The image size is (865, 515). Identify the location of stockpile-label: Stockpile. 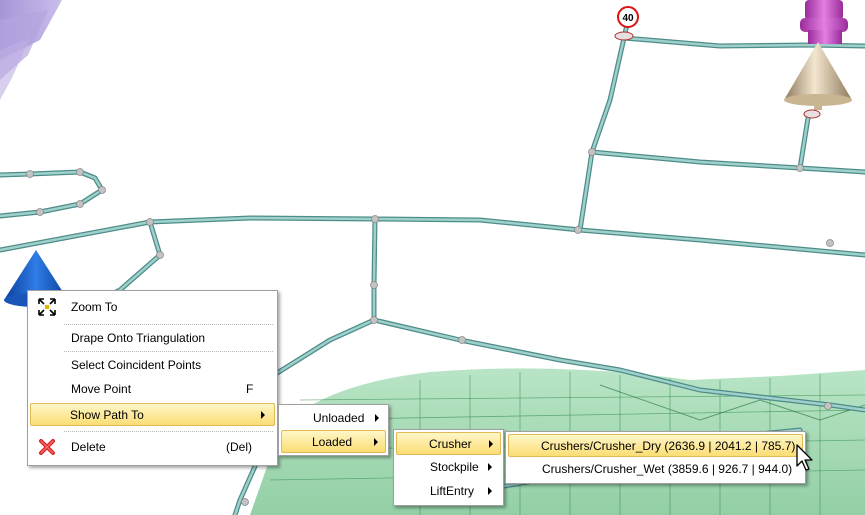
(454, 467).